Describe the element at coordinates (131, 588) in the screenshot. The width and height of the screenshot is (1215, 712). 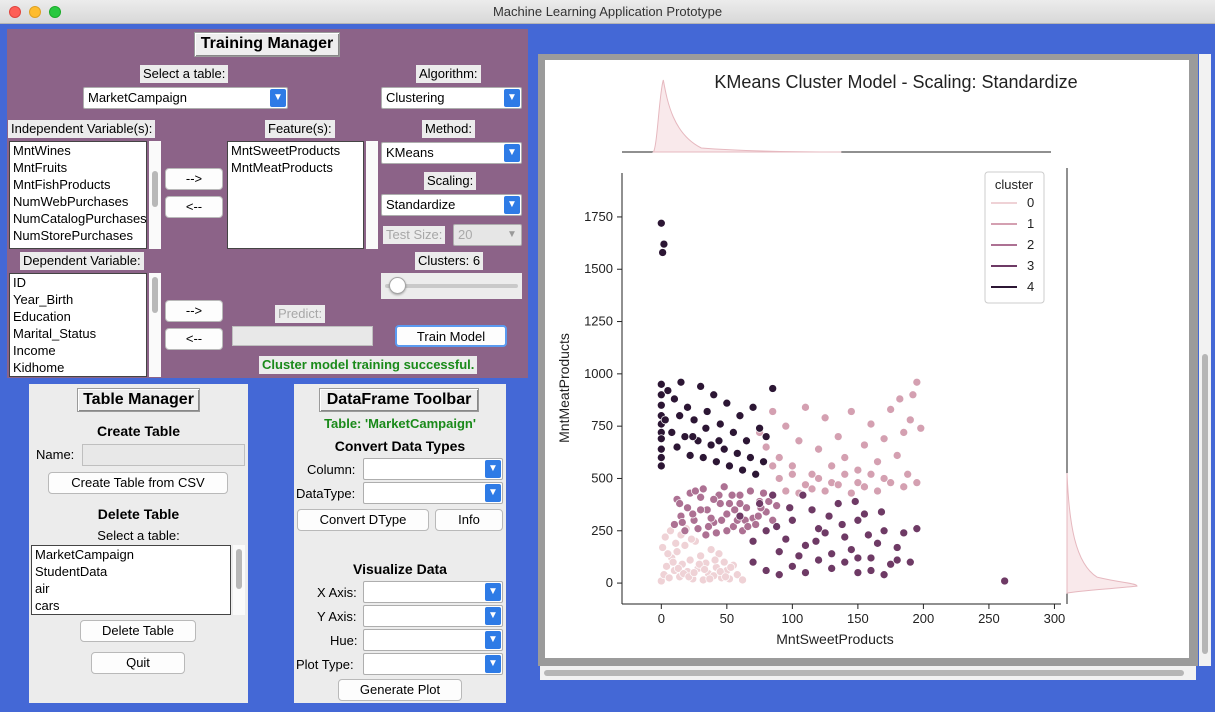
I see `list-item: air` at that location.